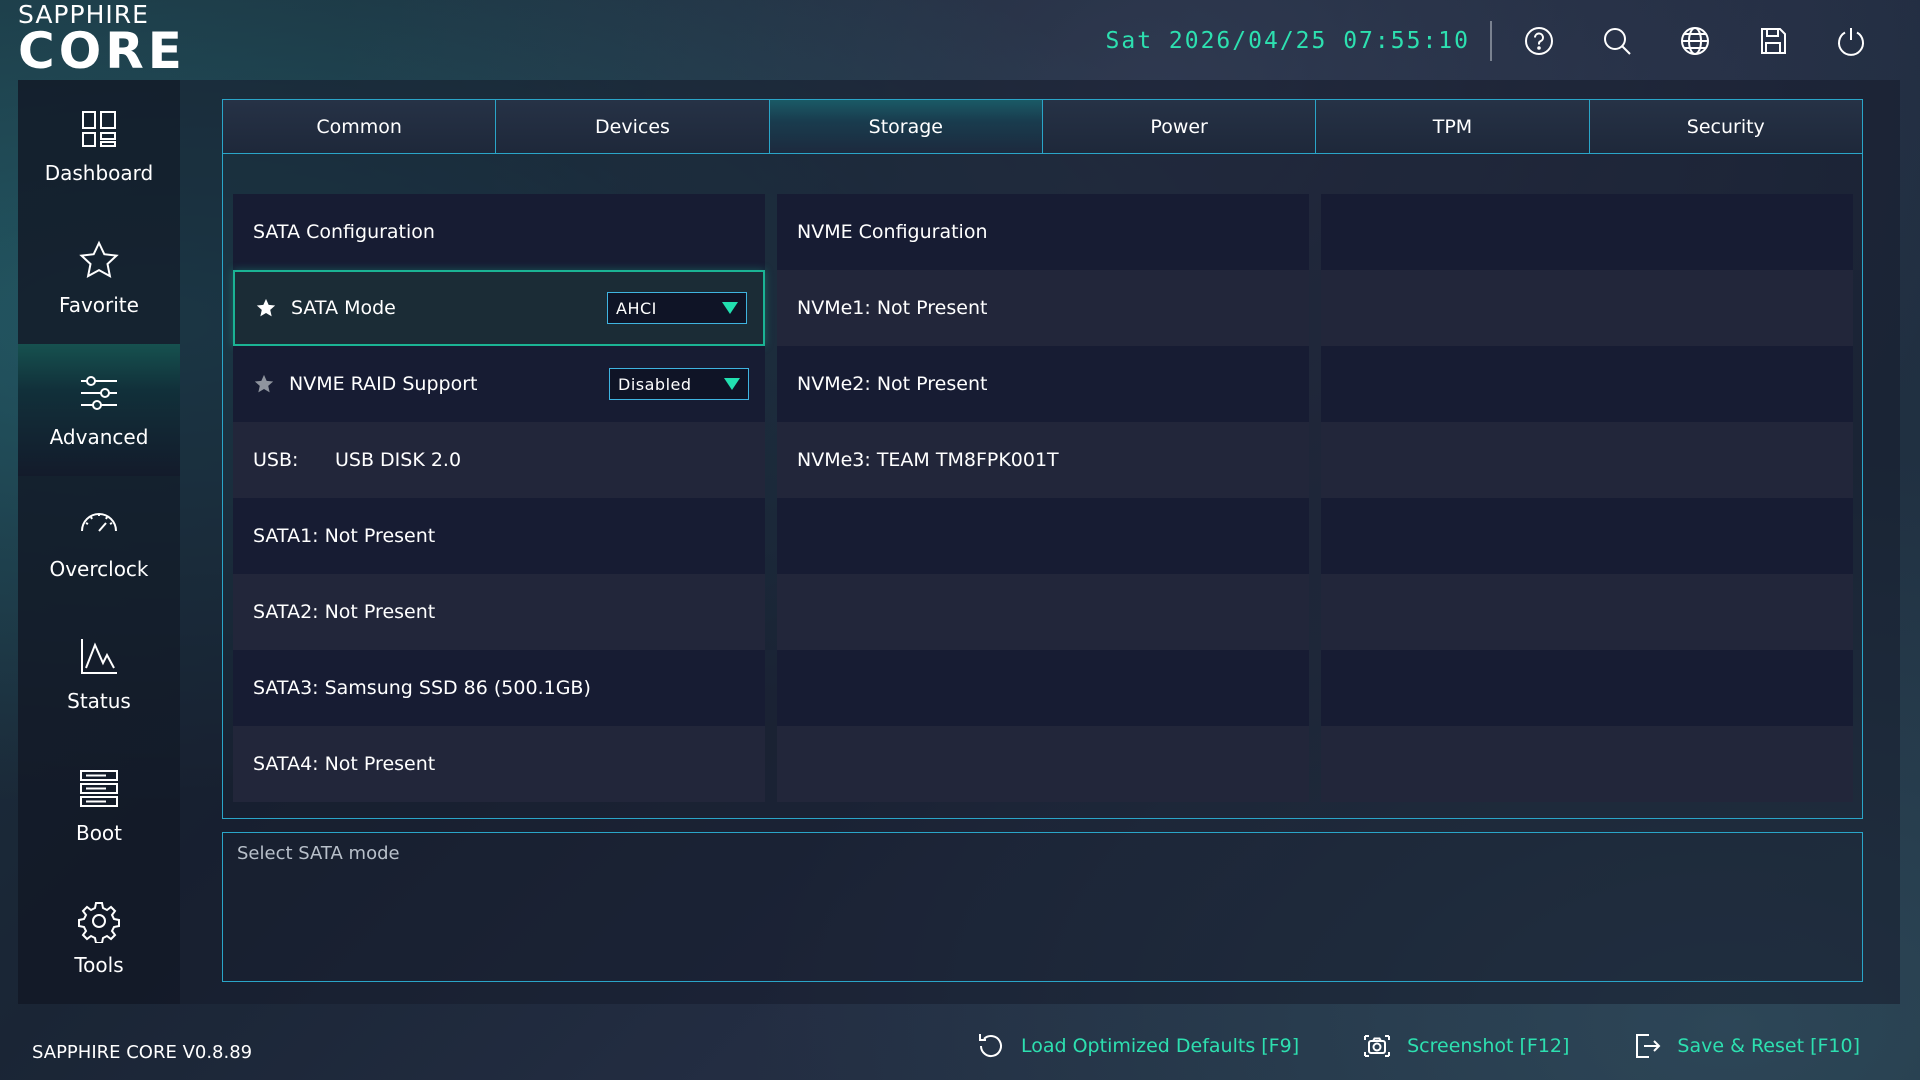 This screenshot has width=1920, height=1080. Describe the element at coordinates (99, 522) in the screenshot. I see `gauge-icon` at that location.